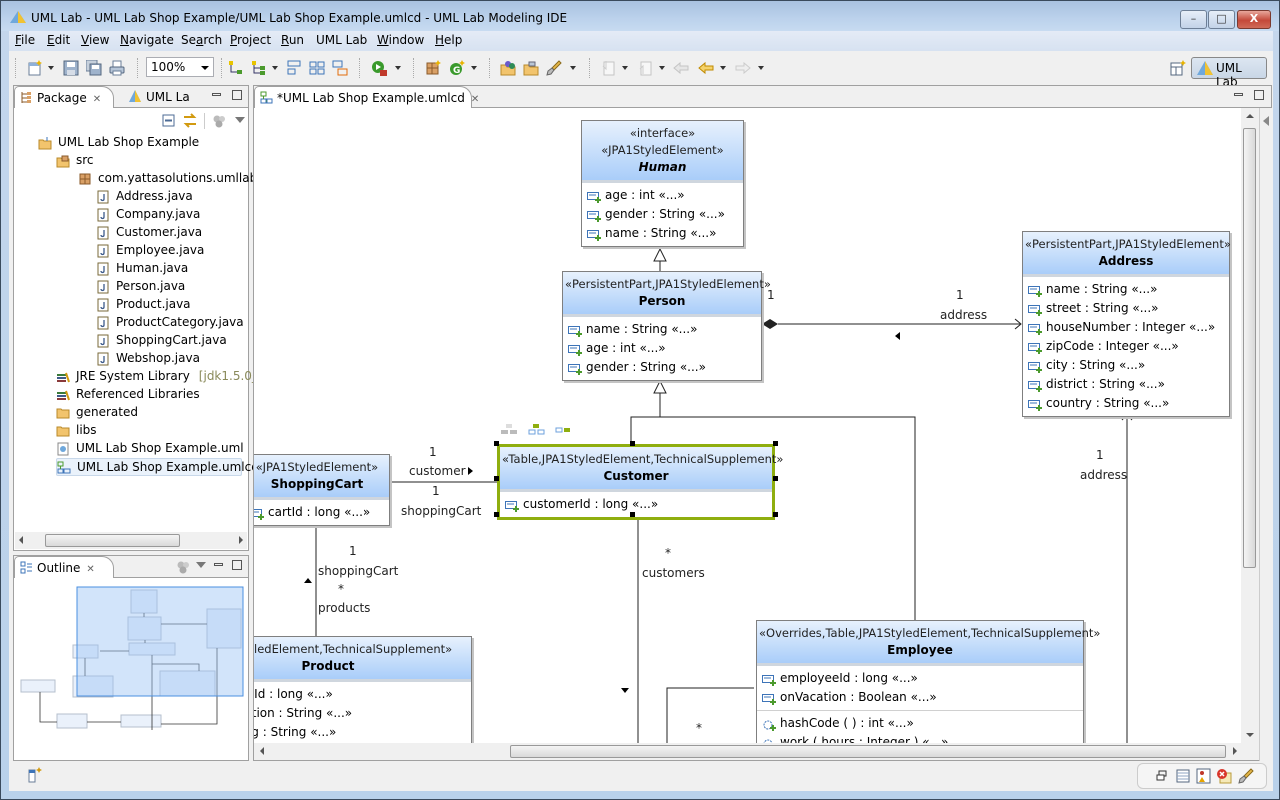 This screenshot has height=800, width=1280. I want to click on open-perspective-icon, so click(1178, 68).